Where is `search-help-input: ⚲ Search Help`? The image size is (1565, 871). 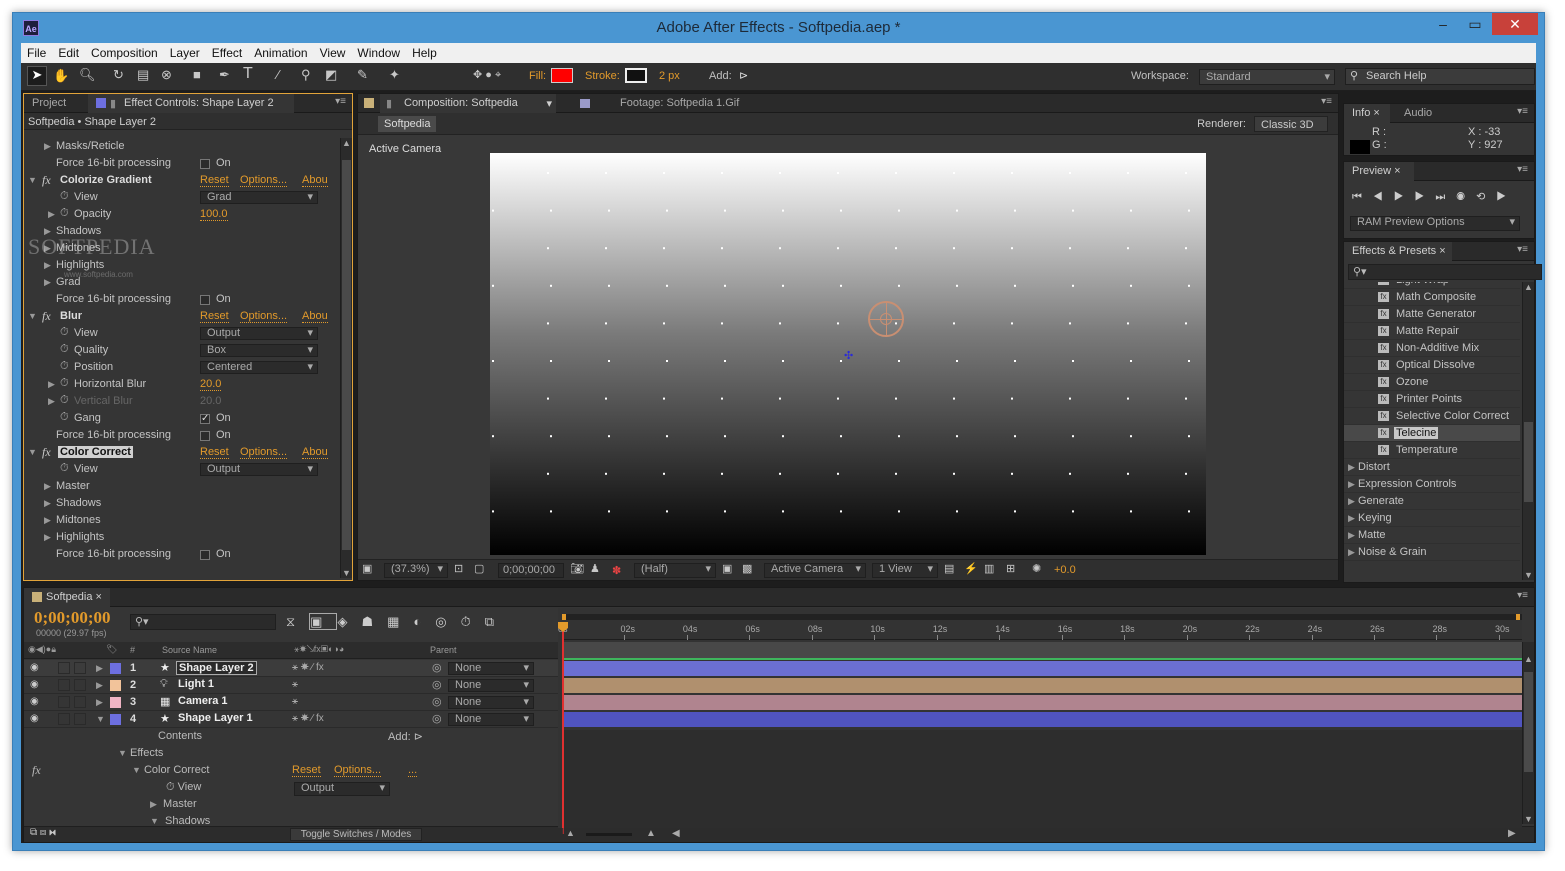 search-help-input: ⚲ Search Help is located at coordinates (1440, 76).